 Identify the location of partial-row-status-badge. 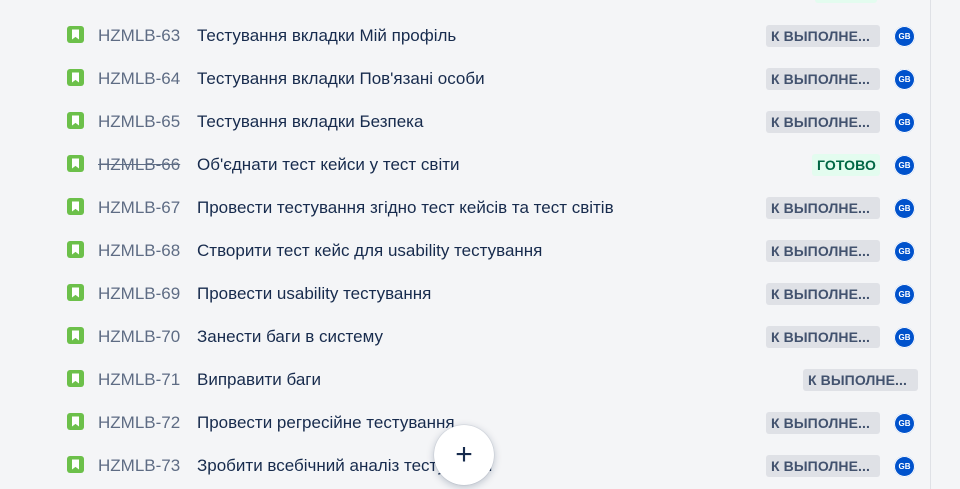
(846, 1).